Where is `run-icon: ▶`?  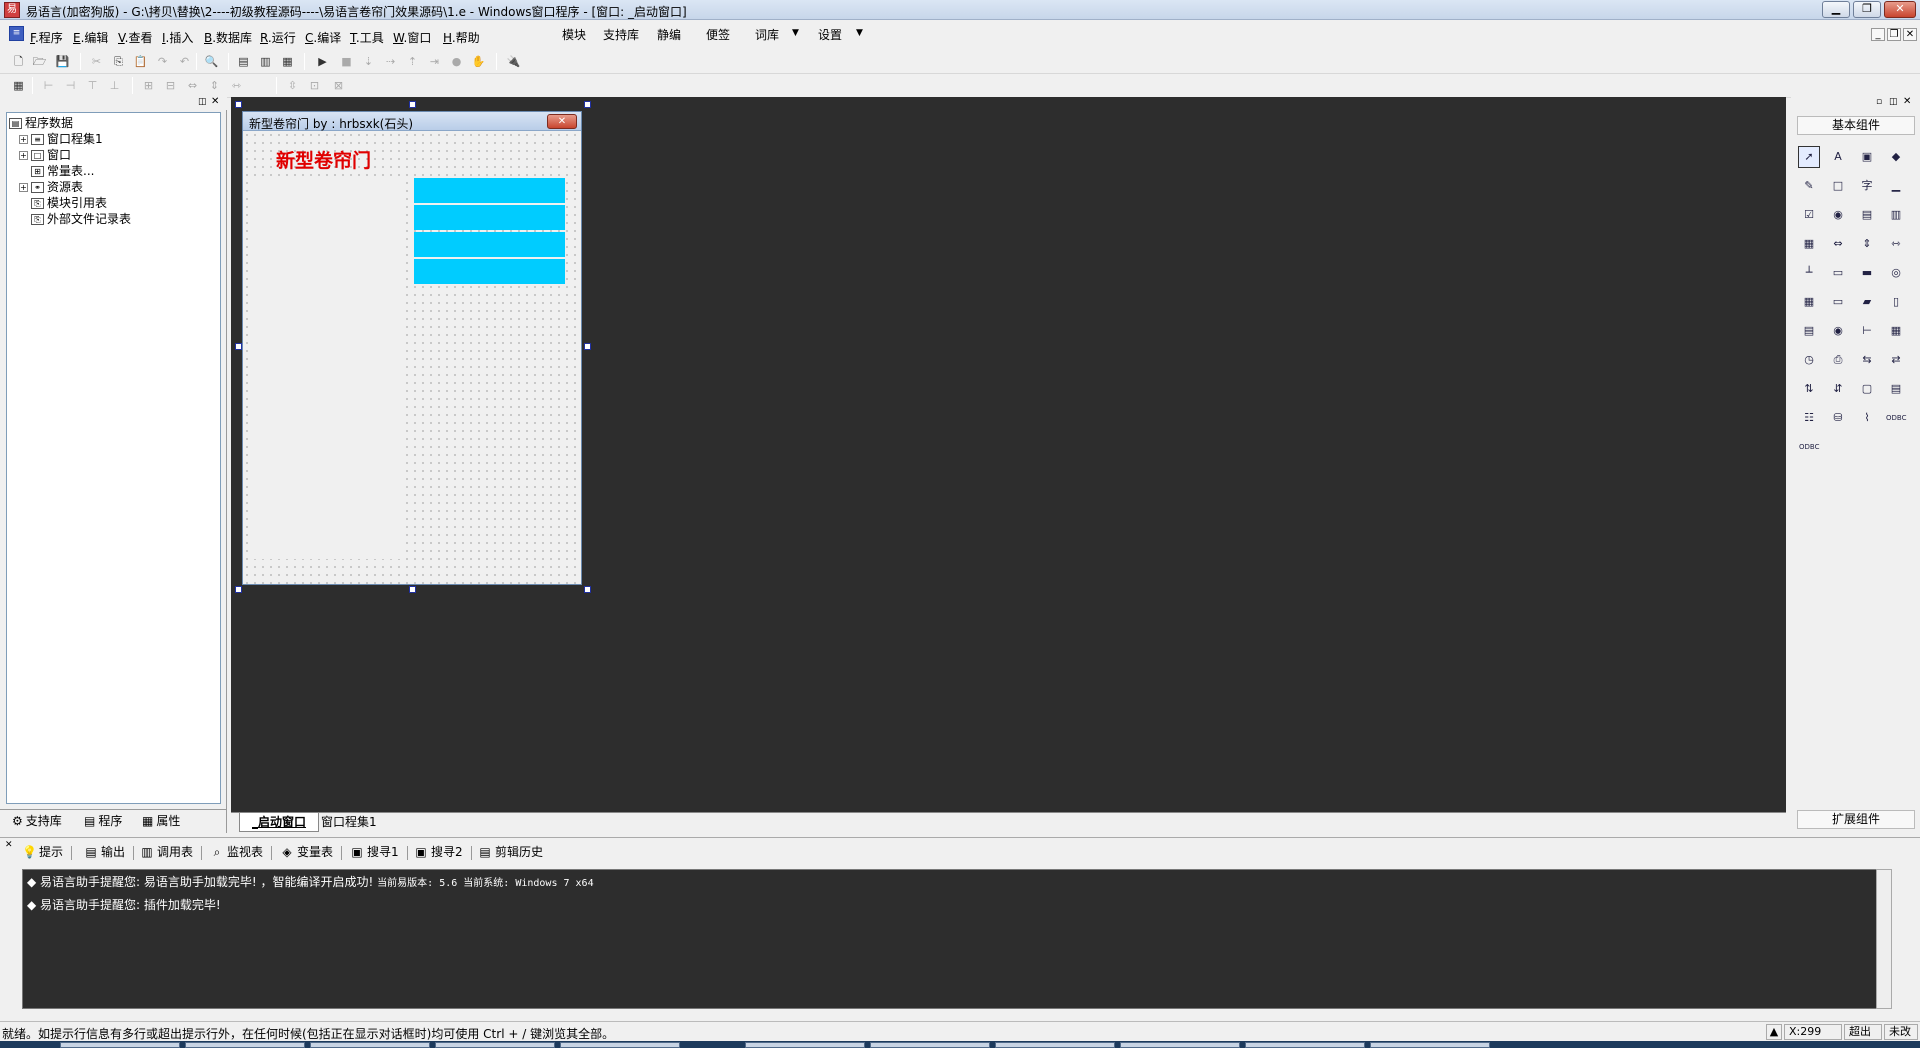 run-icon: ▶ is located at coordinates (322, 61).